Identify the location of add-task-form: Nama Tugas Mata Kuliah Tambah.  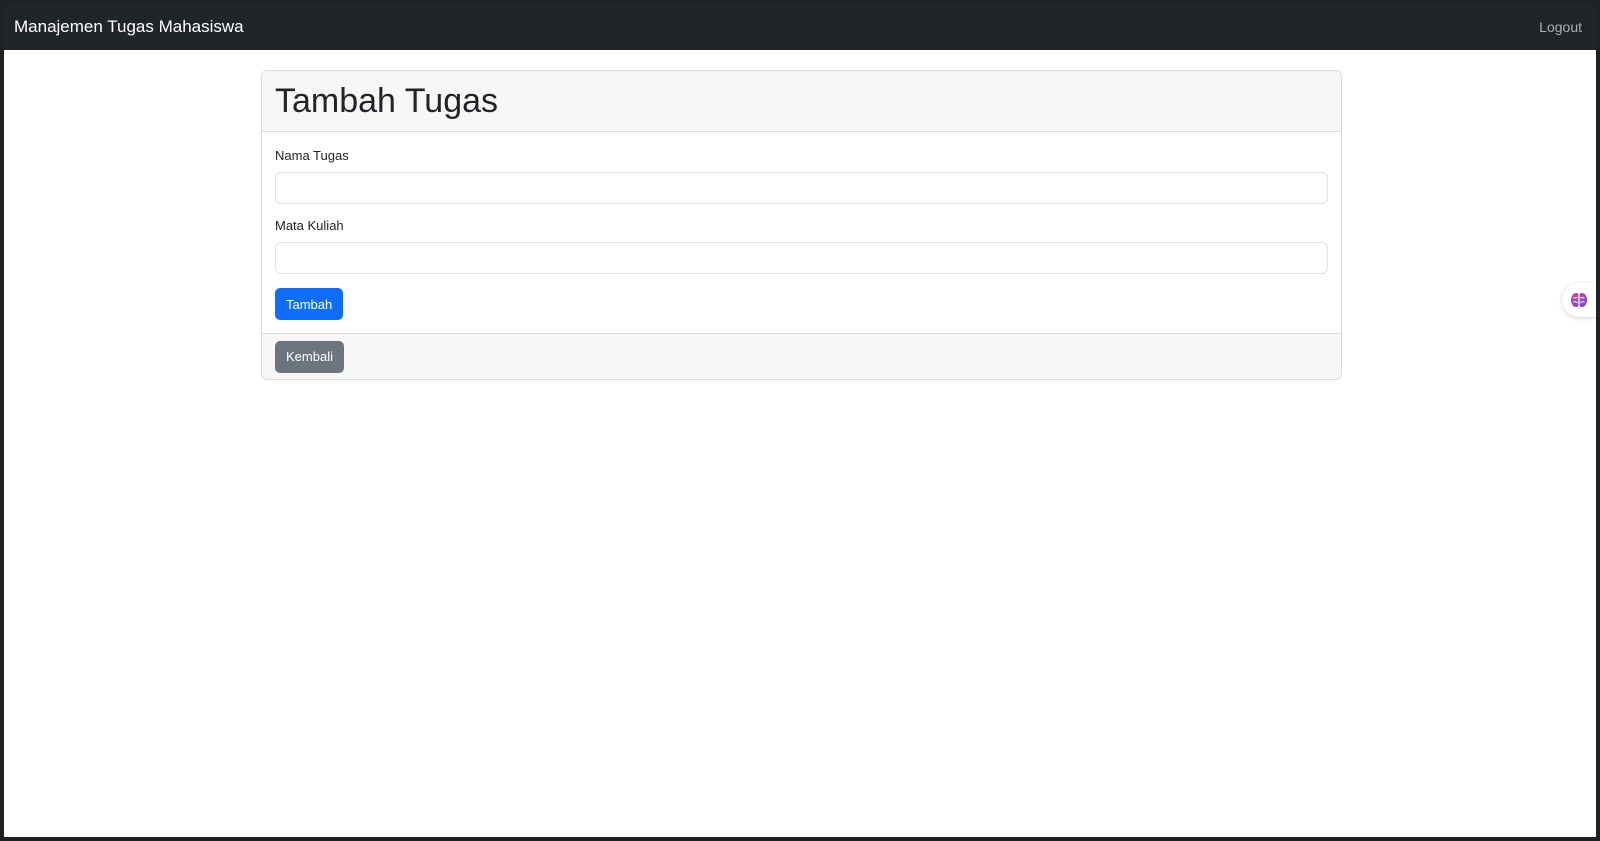
(801, 234).